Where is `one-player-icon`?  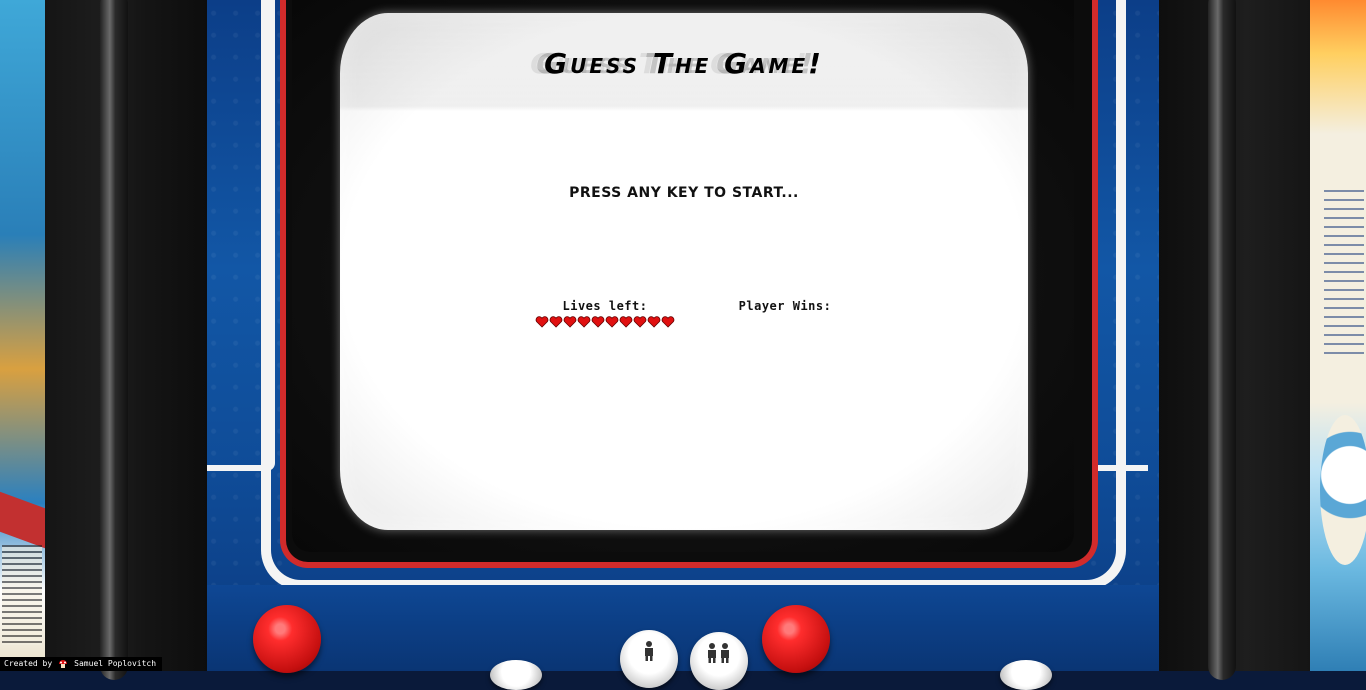
one-player-icon is located at coordinates (649, 653).